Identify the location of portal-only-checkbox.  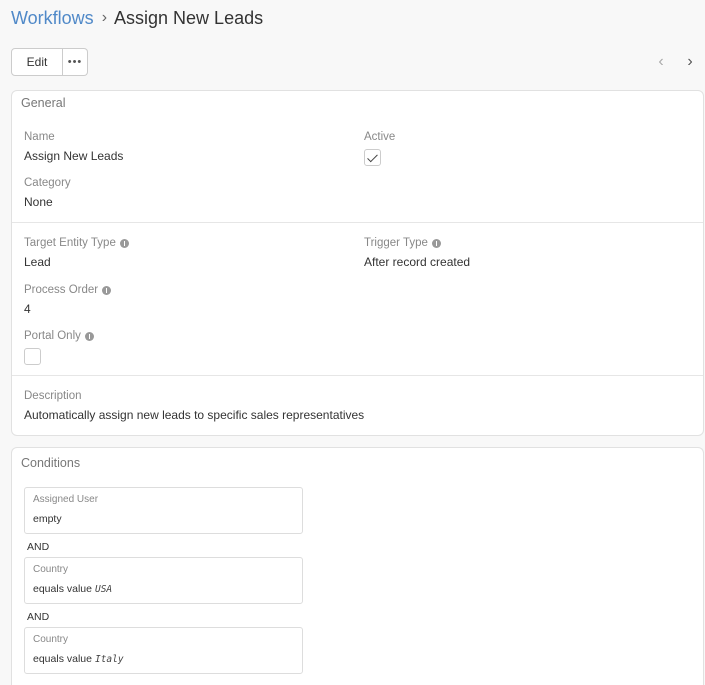
(32, 356).